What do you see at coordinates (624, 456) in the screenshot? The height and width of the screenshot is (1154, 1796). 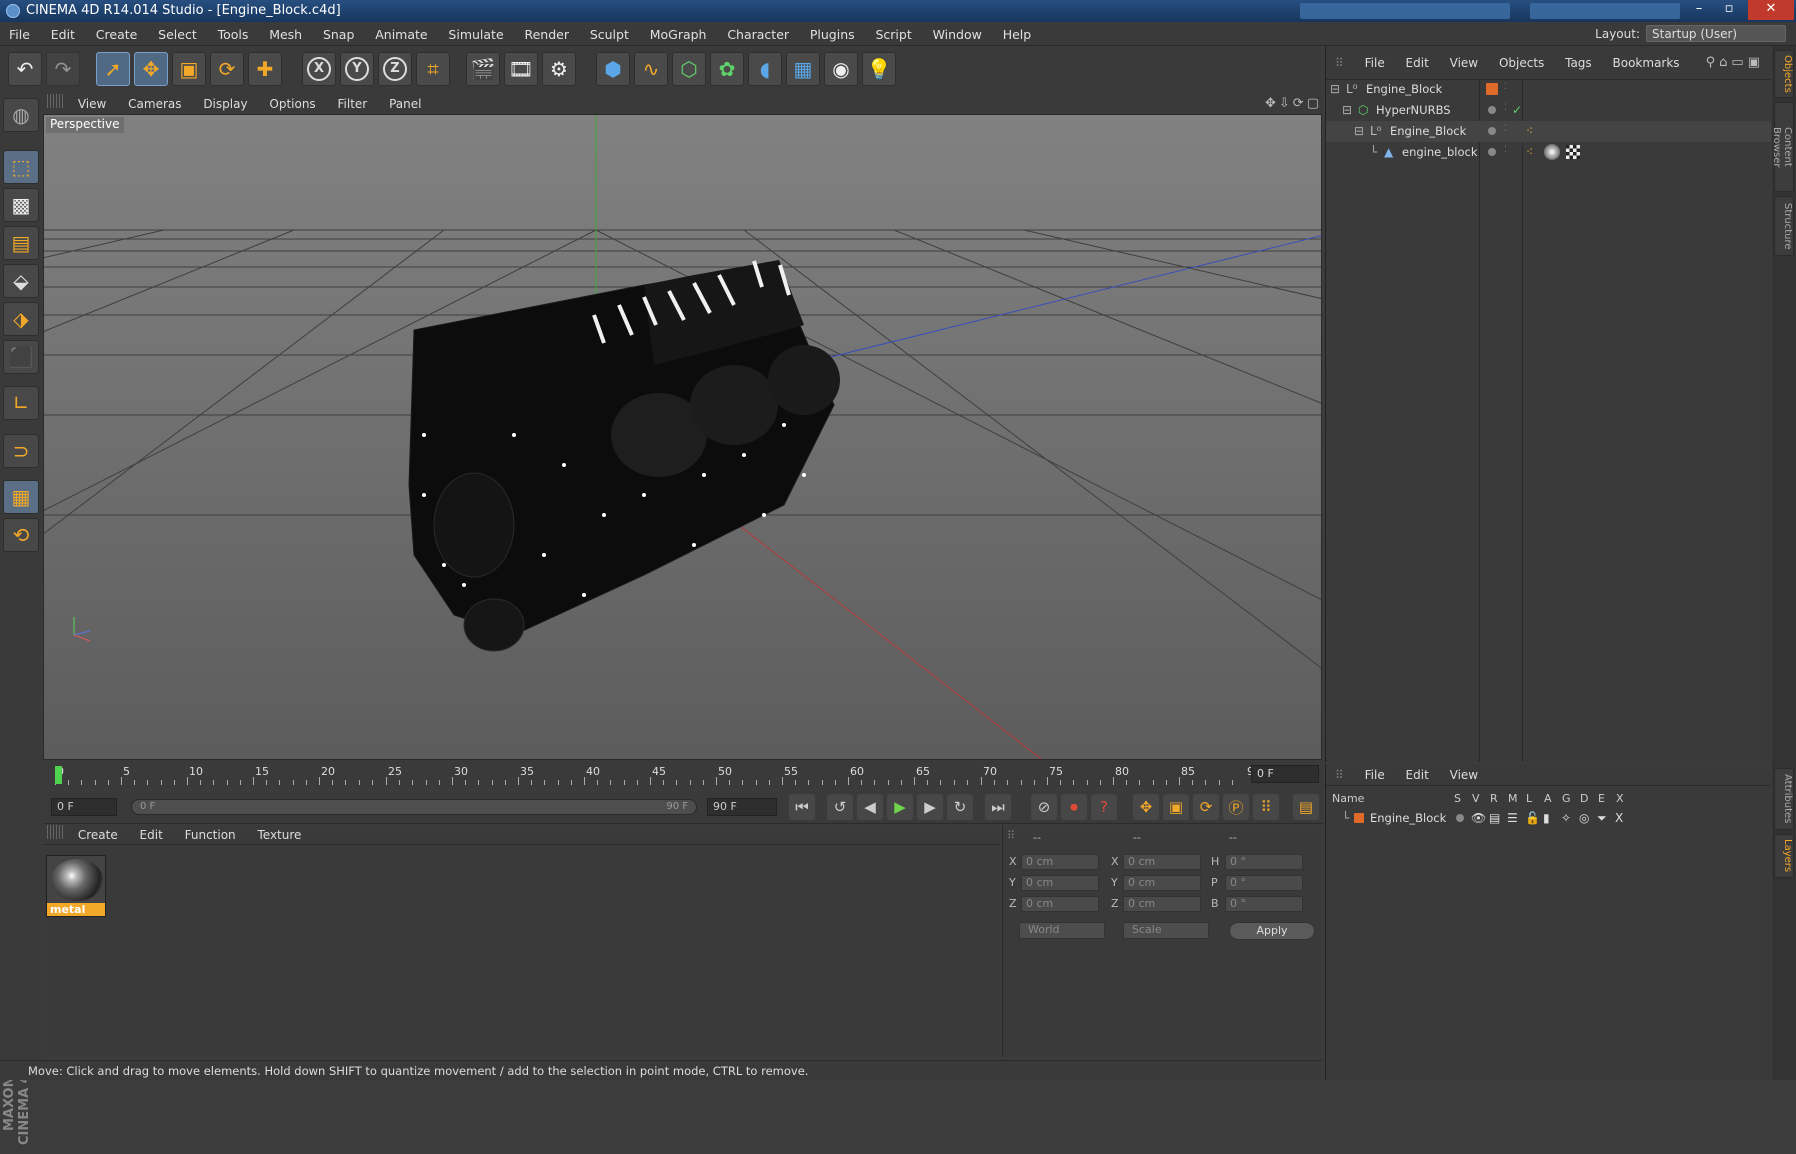 I see `engine-block-model` at bounding box center [624, 456].